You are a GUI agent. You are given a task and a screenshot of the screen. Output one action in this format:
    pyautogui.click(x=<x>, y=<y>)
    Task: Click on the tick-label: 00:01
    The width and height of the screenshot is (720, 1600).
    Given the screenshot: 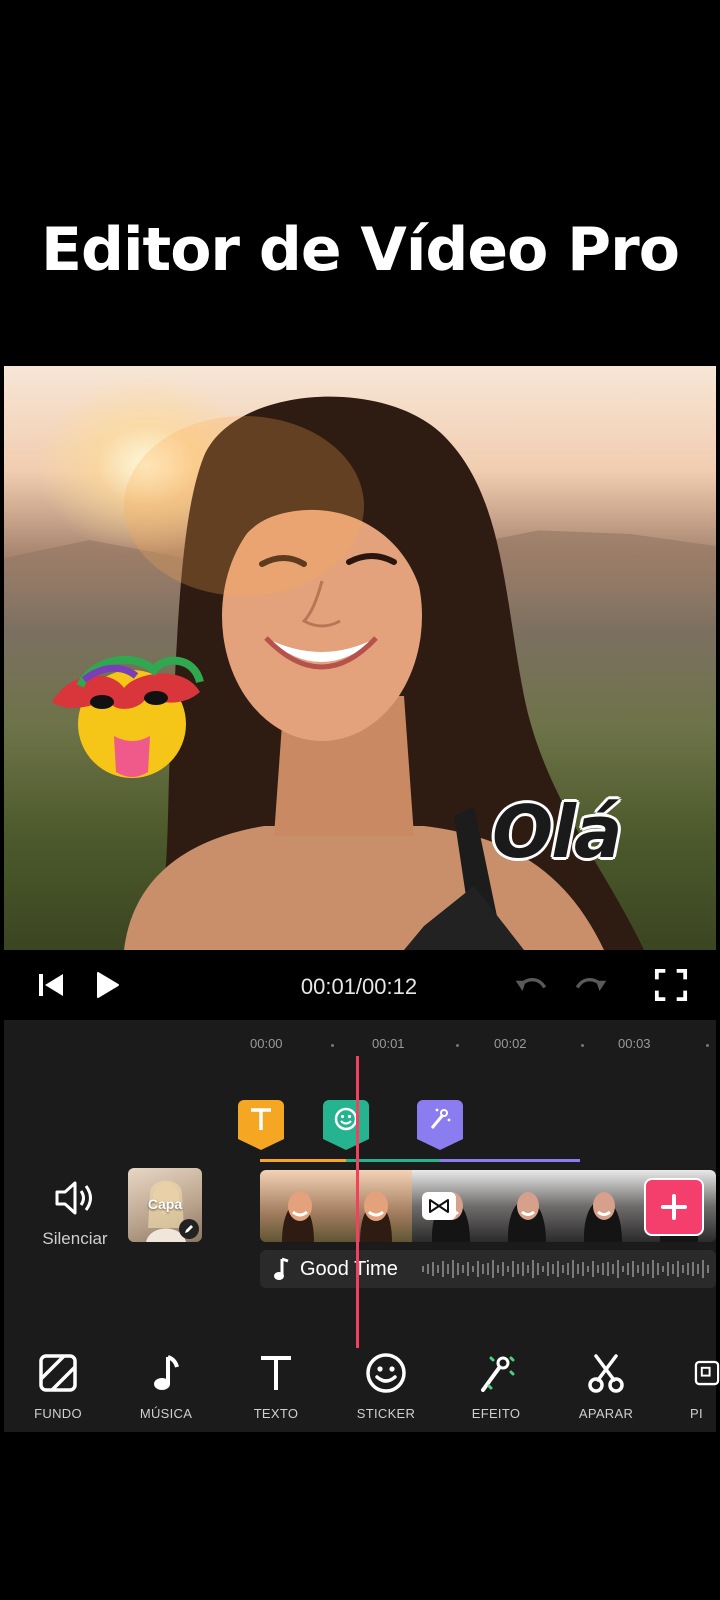 What is the action you would take?
    pyautogui.click(x=388, y=1043)
    